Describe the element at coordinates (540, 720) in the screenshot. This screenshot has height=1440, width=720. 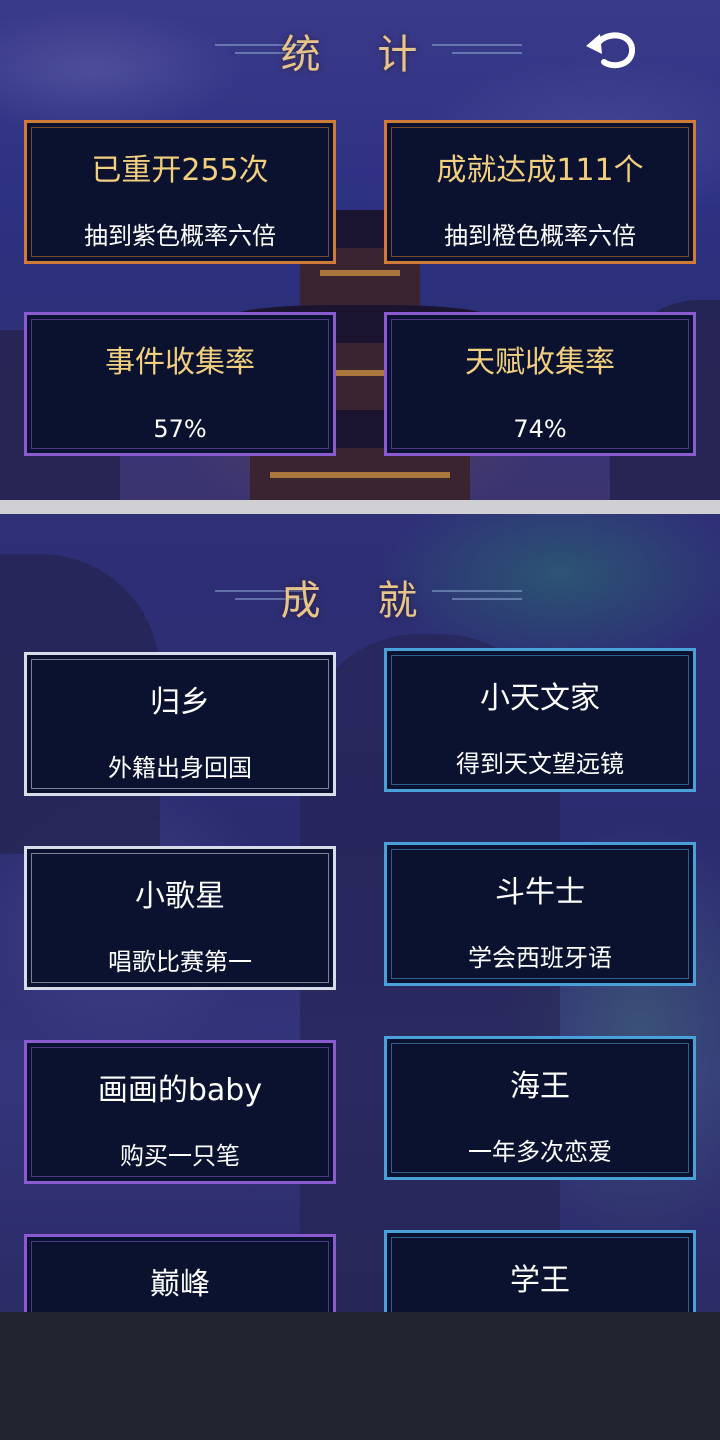
I see `achievement-card: 小天文家 得到天文望远镜` at that location.